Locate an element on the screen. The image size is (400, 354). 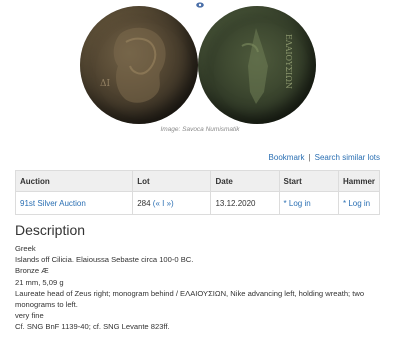
cell-auction: 91st Silver Auction is located at coordinates (74, 203).